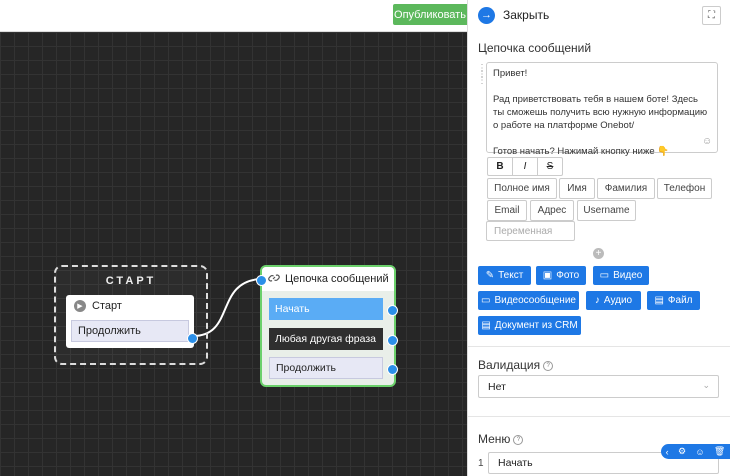 The width and height of the screenshot is (730, 476). I want to click on link-icon, so click(274, 279).